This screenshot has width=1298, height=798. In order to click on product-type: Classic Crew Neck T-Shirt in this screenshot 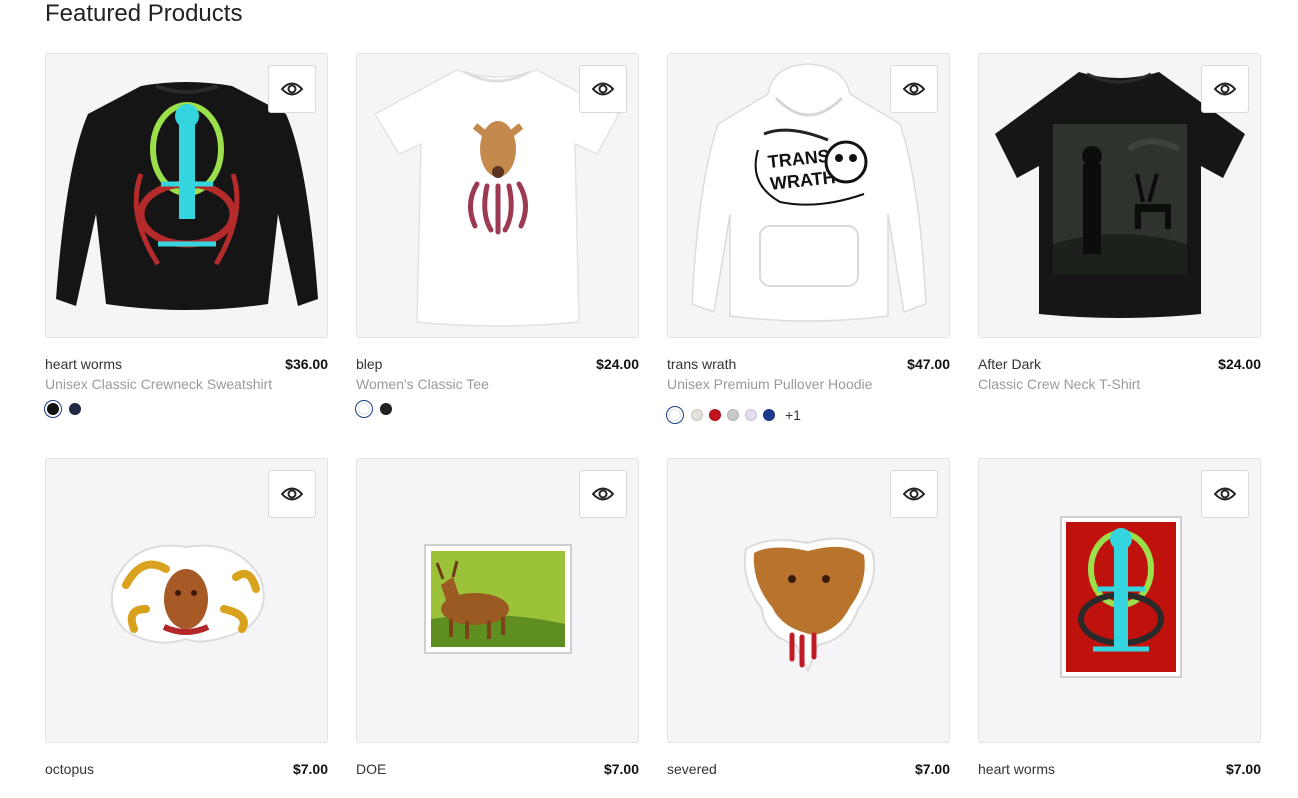, I will do `click(1059, 384)`.